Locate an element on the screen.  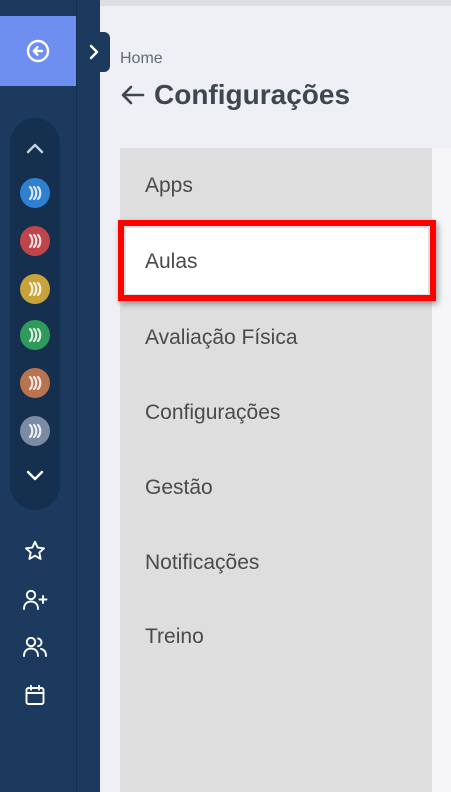
menu-item-avaliacao-fisica: Avaliação Física is located at coordinates (221, 338).